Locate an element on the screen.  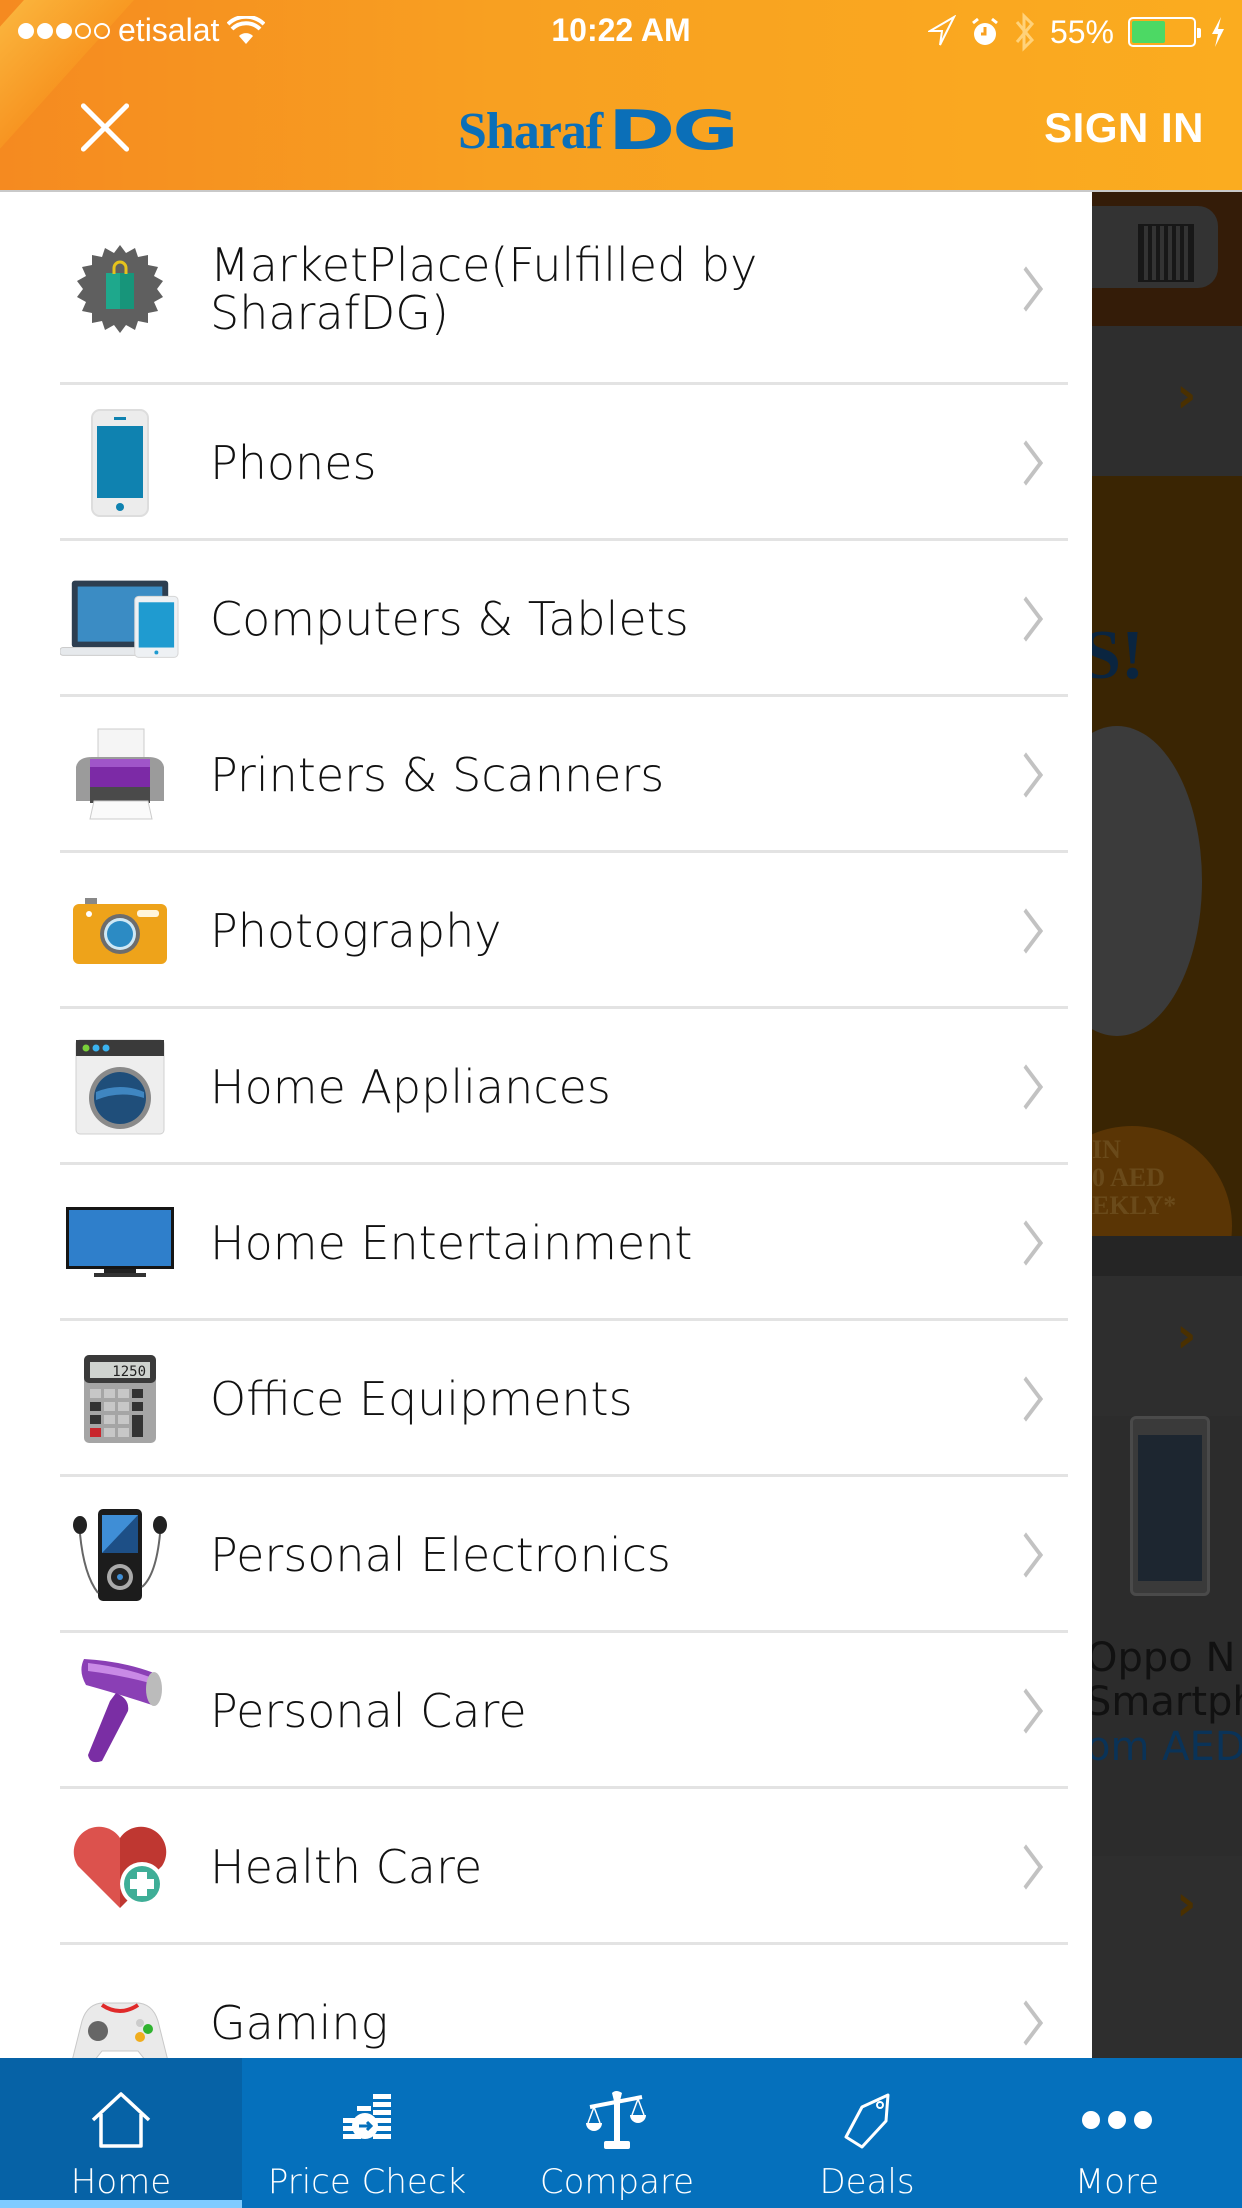
charging-bolt-icon is located at coordinates (1218, 32).